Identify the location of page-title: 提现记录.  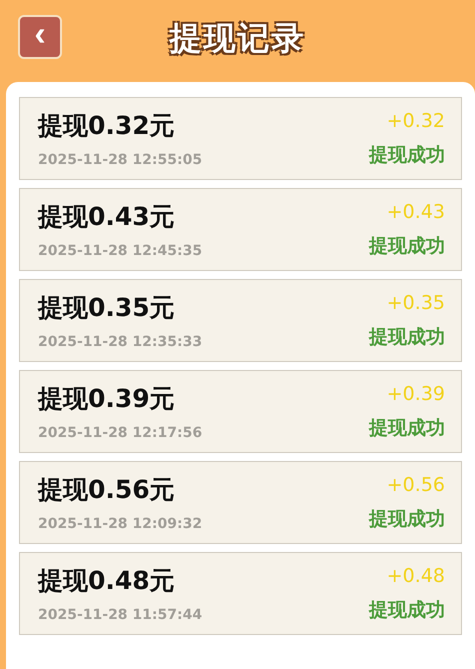
(238, 38).